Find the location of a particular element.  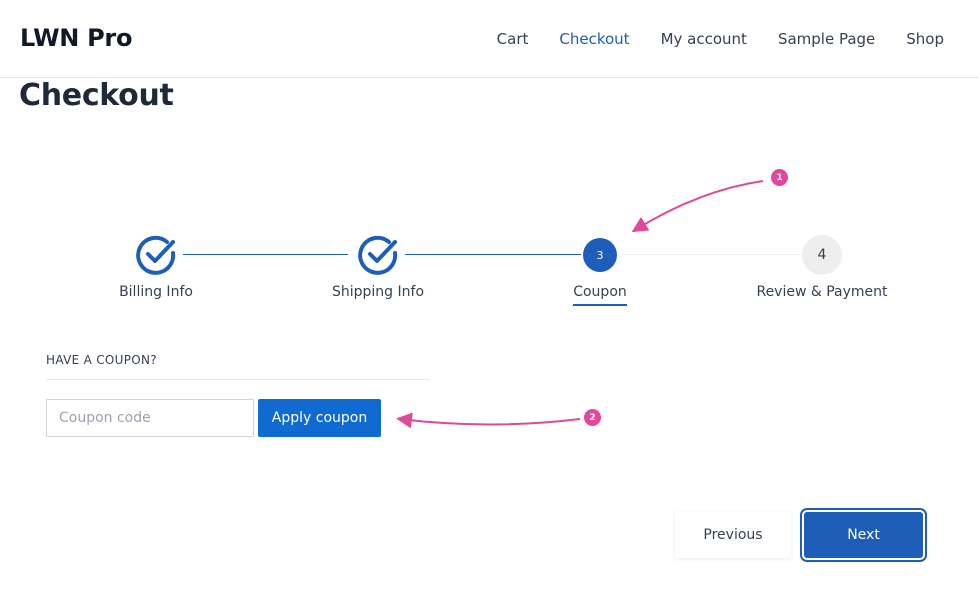

annotation-badge-2: 2 is located at coordinates (592, 417).